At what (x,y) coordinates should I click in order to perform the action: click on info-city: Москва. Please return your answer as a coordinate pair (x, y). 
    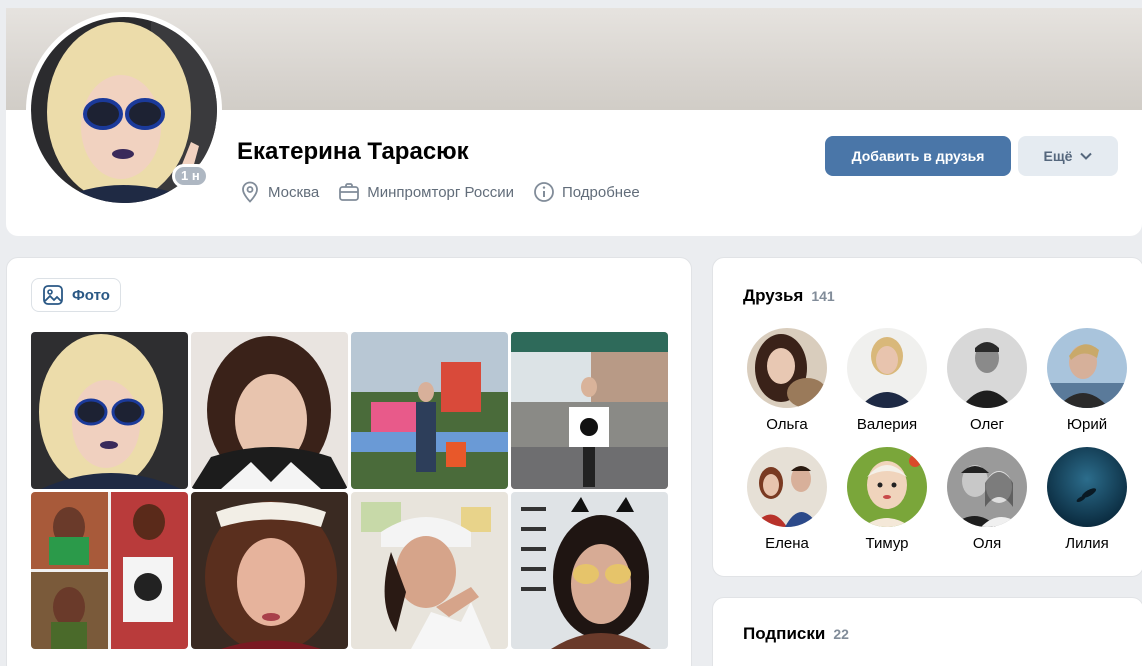
    Looking at the image, I should click on (278, 192).